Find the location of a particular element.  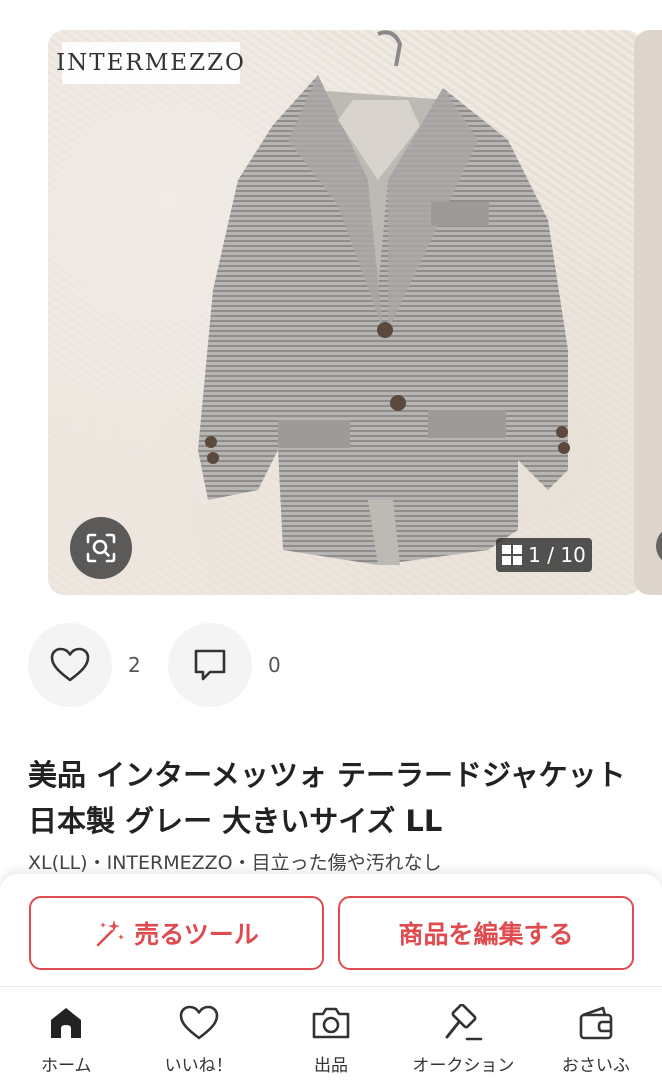

edit-item-label: 商品を編集する is located at coordinates (486, 934).